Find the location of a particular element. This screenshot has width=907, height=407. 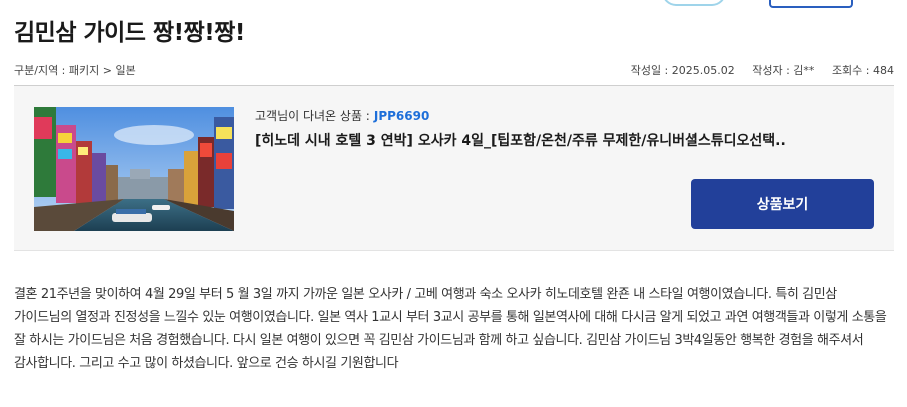

header-decoration-right is located at coordinates (811, 4).